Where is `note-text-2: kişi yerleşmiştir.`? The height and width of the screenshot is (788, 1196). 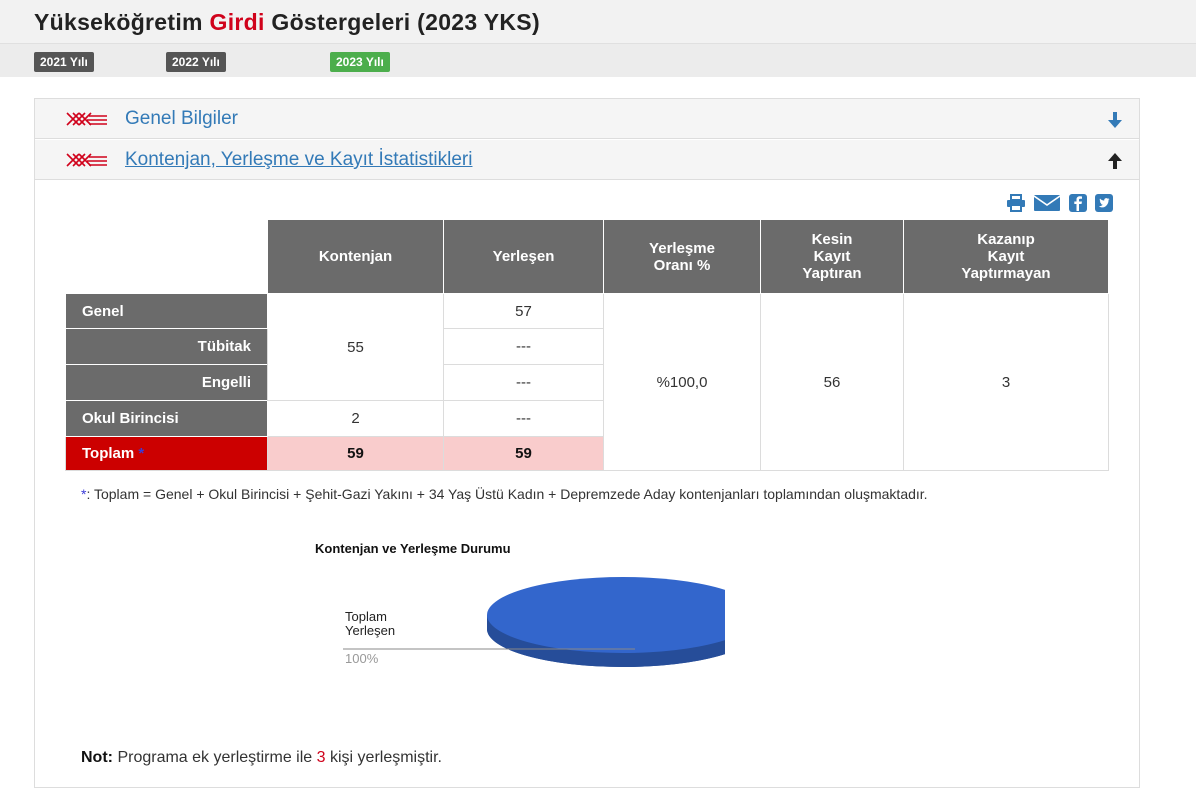 note-text-2: kişi yerleşmiştir. is located at coordinates (385, 757).